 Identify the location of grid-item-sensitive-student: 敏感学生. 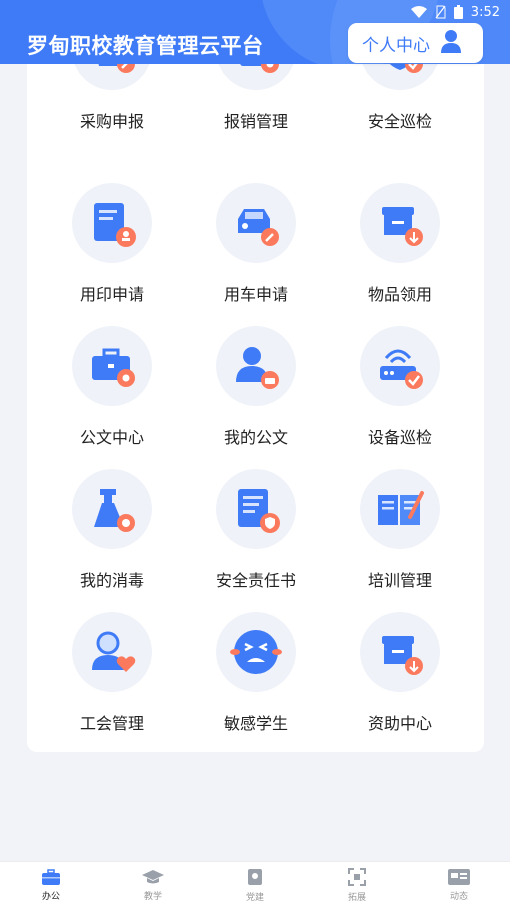
(256, 682).